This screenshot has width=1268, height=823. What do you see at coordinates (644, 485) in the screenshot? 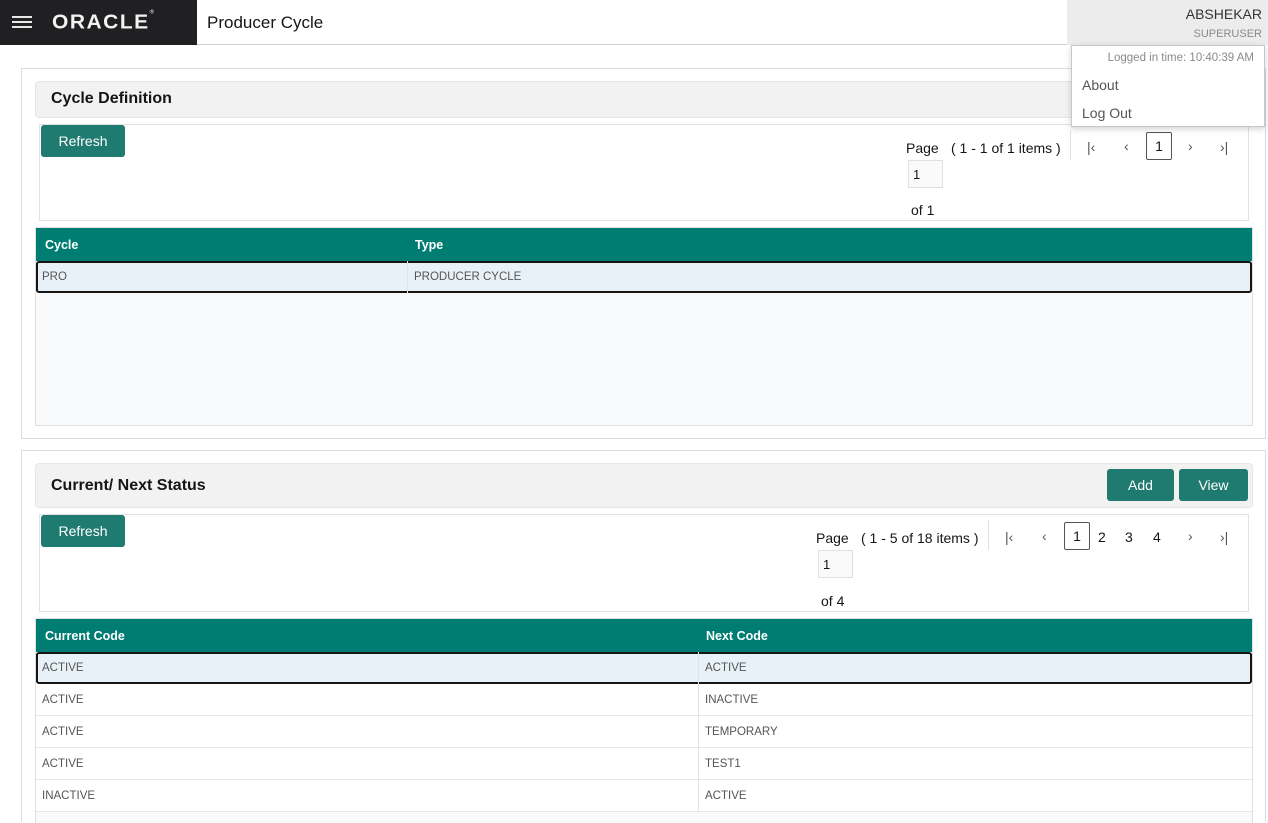
I see `panel-header: Current/ Next Status Add View` at bounding box center [644, 485].